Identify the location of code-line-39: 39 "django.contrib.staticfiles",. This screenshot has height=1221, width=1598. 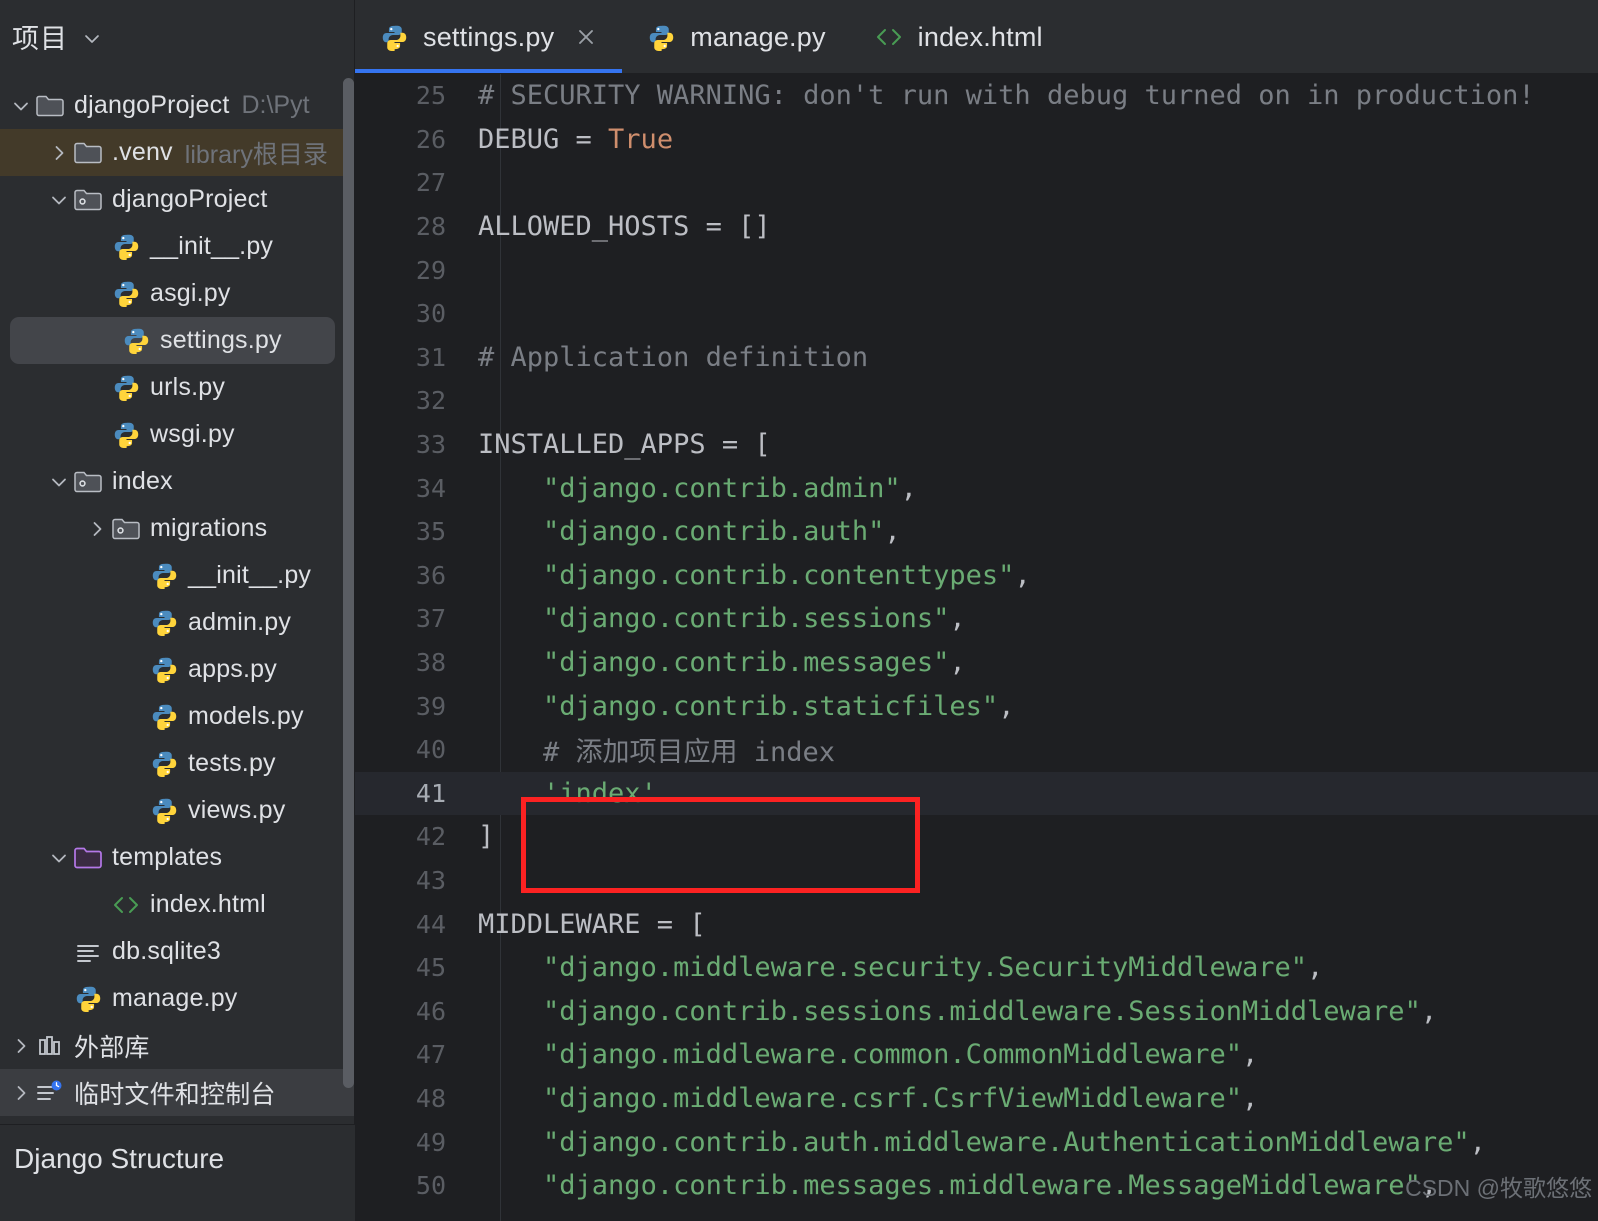
(976, 706).